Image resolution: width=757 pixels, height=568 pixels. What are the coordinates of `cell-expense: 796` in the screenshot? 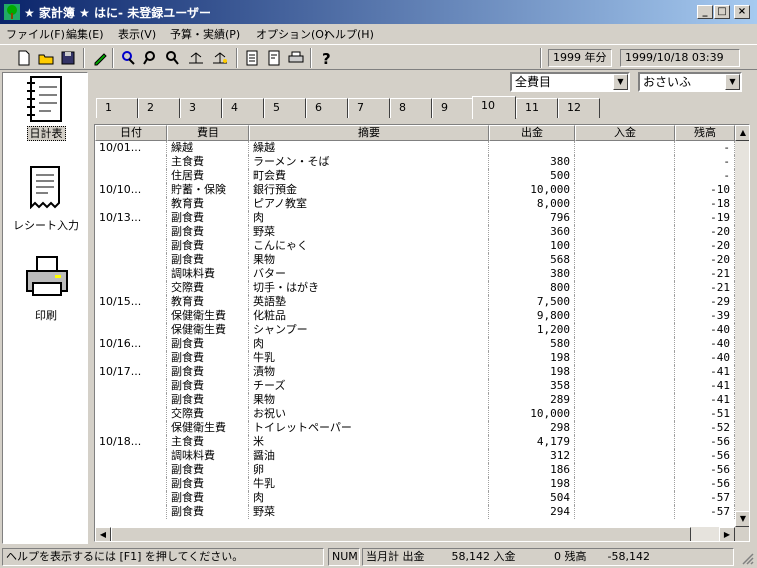 It's located at (532, 218).